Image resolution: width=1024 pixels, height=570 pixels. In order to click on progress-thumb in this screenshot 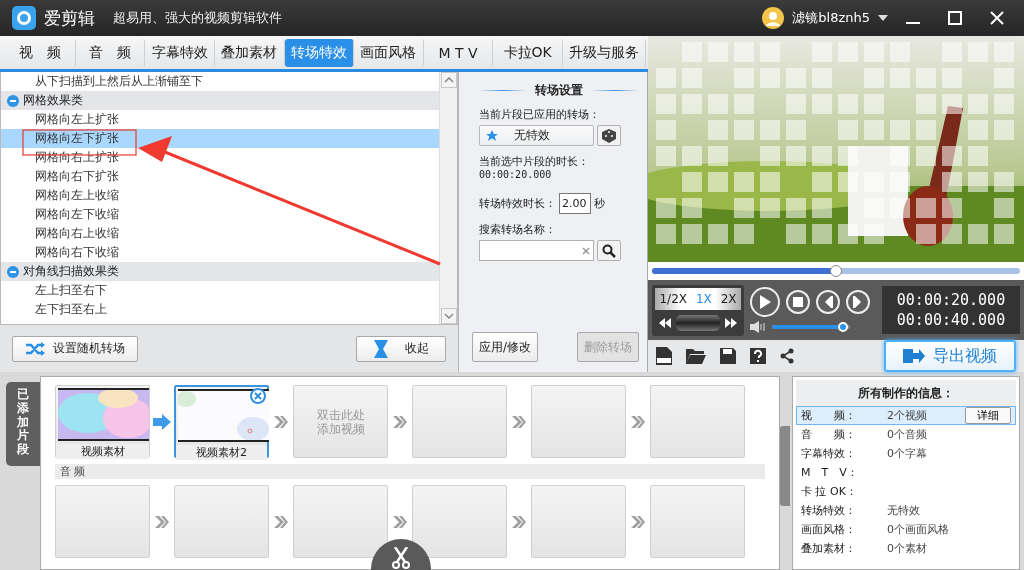, I will do `click(836, 271)`.